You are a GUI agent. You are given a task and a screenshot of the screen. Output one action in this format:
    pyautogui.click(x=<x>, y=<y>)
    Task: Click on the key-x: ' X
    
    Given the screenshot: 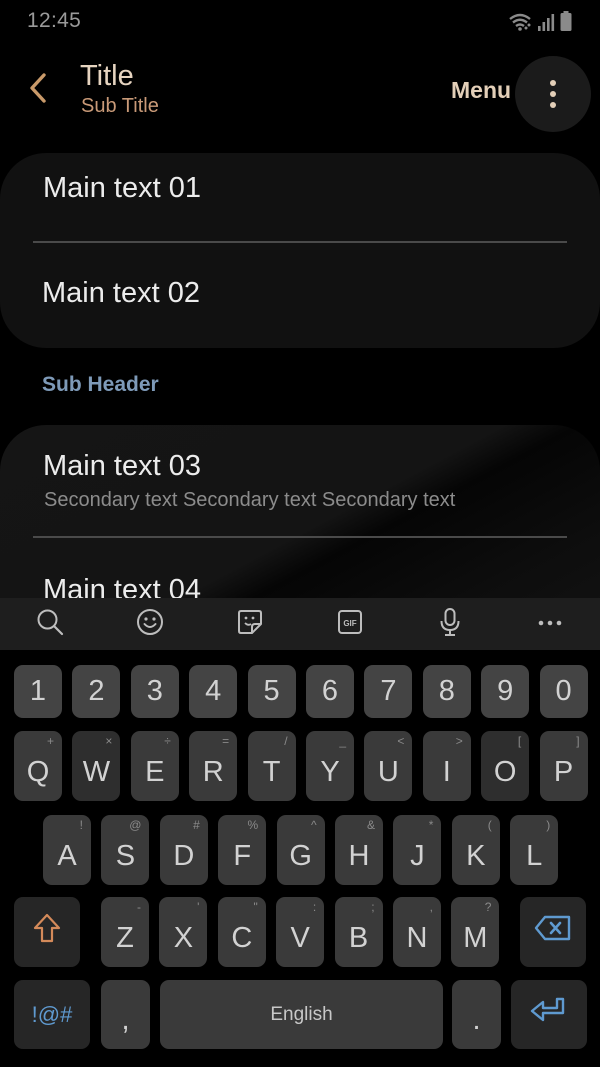 What is the action you would take?
    pyautogui.click(x=183, y=932)
    